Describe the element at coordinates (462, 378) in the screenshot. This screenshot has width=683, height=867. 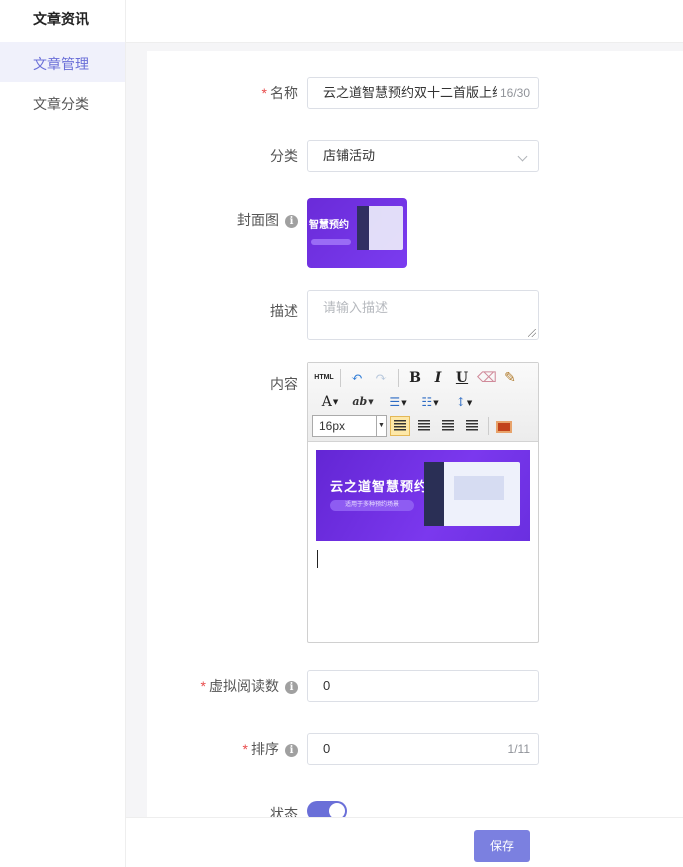
I see `underline-button: U` at that location.